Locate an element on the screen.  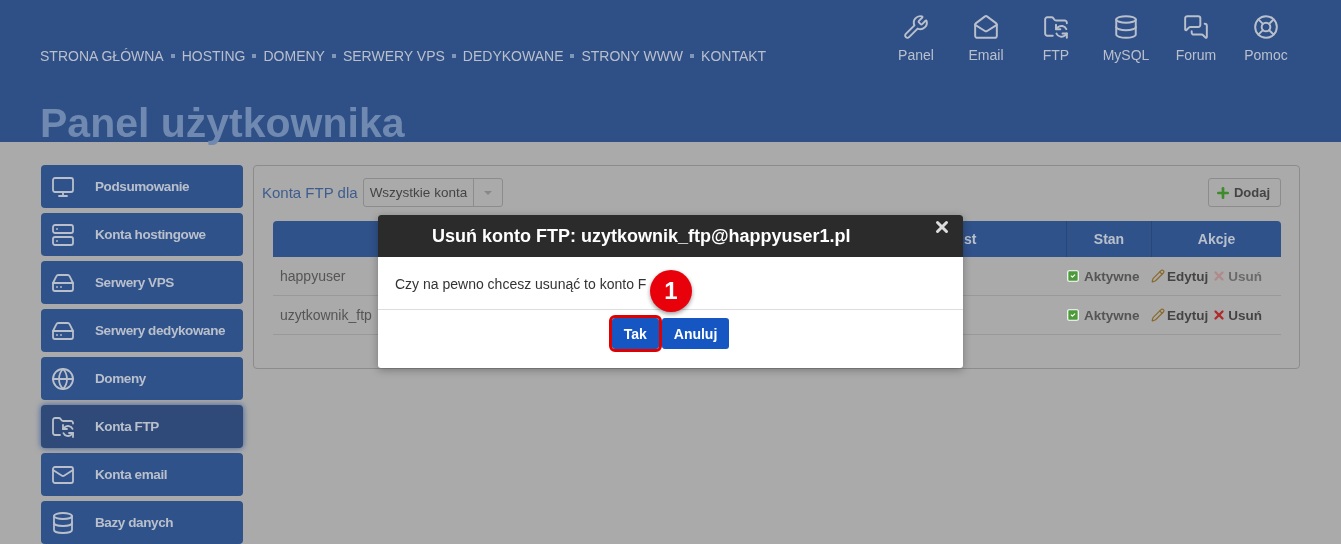
sidebar-item: Domeny is located at coordinates (142, 378).